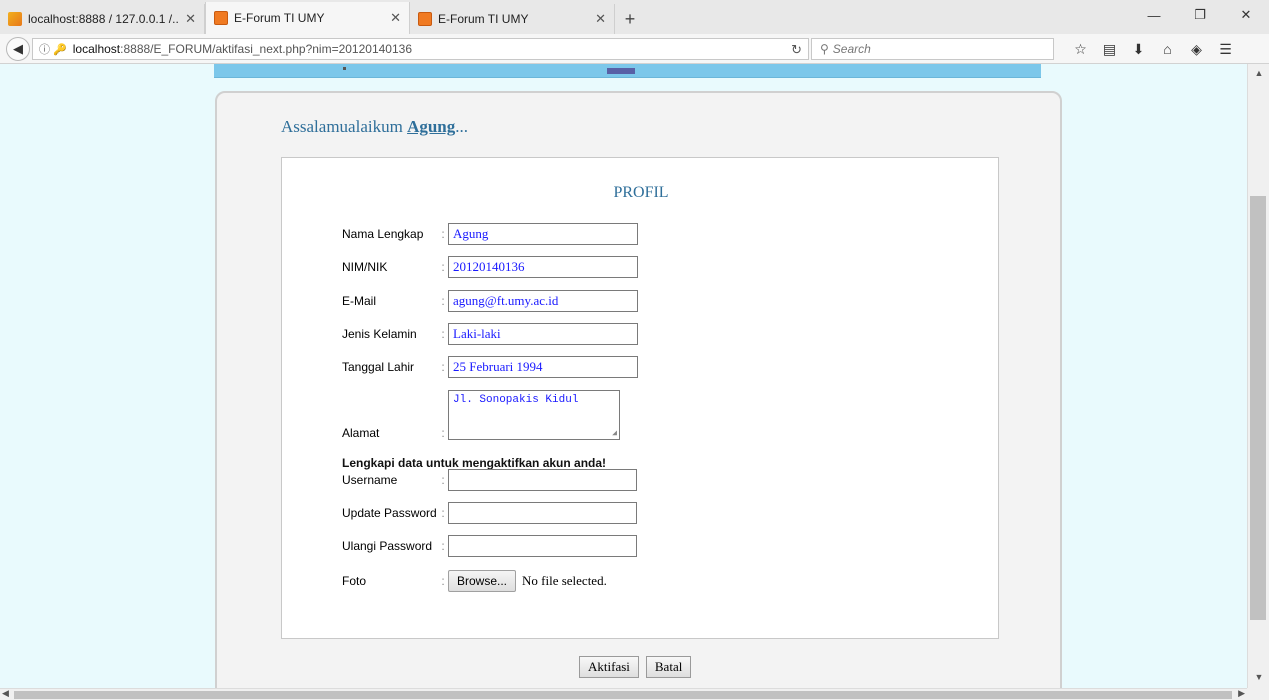 This screenshot has width=1269, height=700. I want to click on row-nim: NIM/NIK : 20120140136, so click(490, 267).